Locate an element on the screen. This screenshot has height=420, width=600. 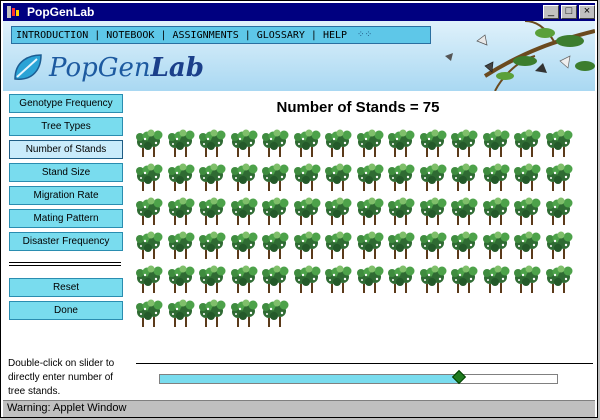
menu-tree-types-button: Tree Types is located at coordinates (66, 126).